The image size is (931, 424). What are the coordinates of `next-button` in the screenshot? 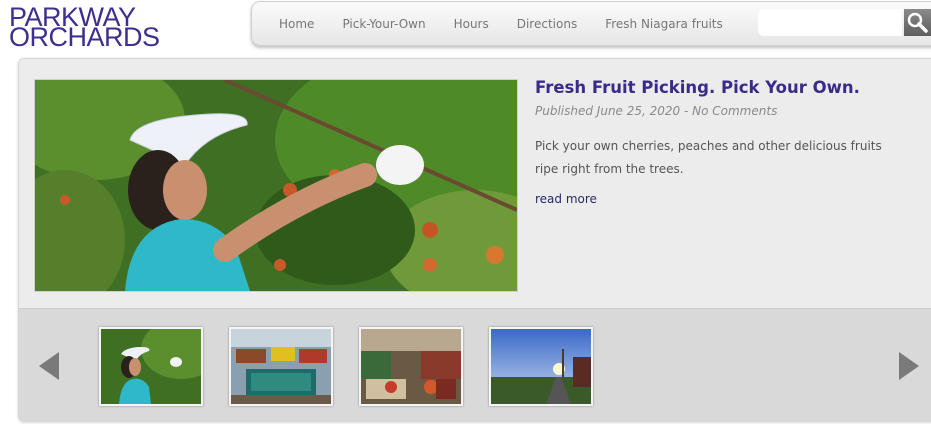 It's located at (909, 366).